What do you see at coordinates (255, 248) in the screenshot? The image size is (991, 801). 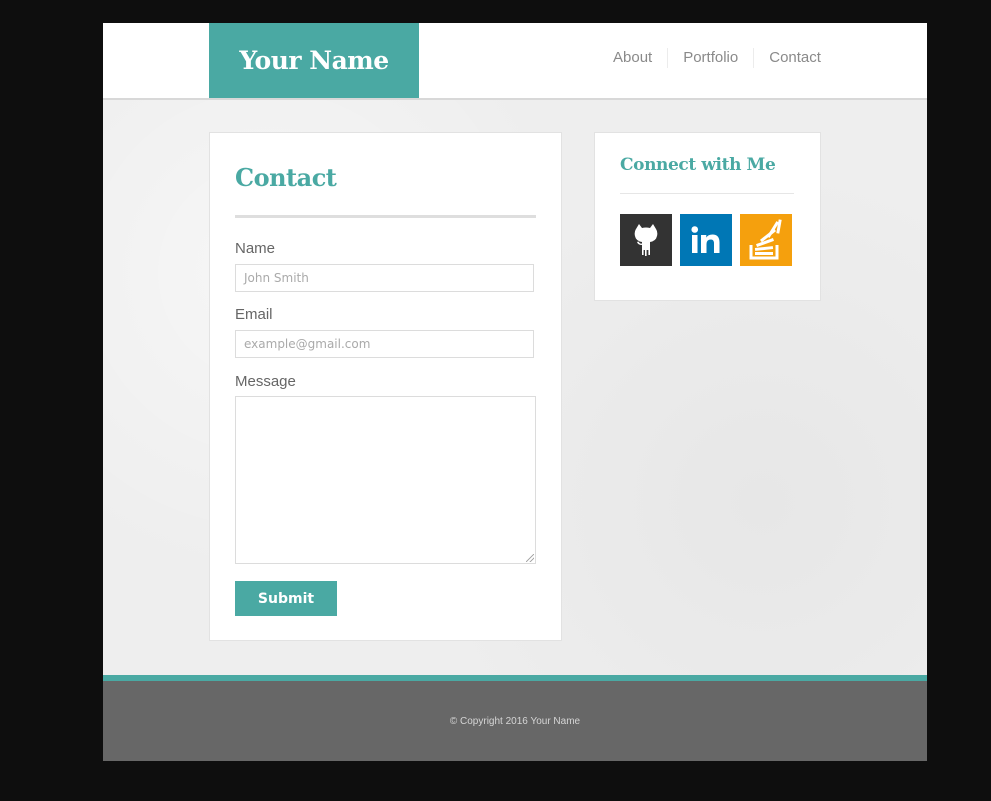 I see `name-label: Name` at bounding box center [255, 248].